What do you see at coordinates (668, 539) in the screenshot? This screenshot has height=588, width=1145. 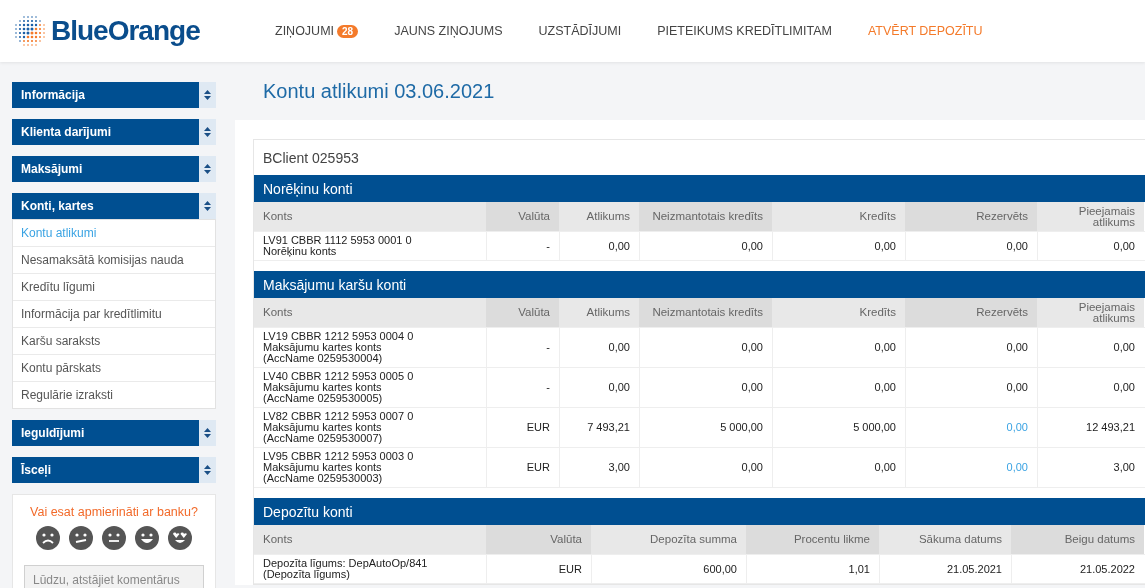 I see `column-header: Depozīta summa` at bounding box center [668, 539].